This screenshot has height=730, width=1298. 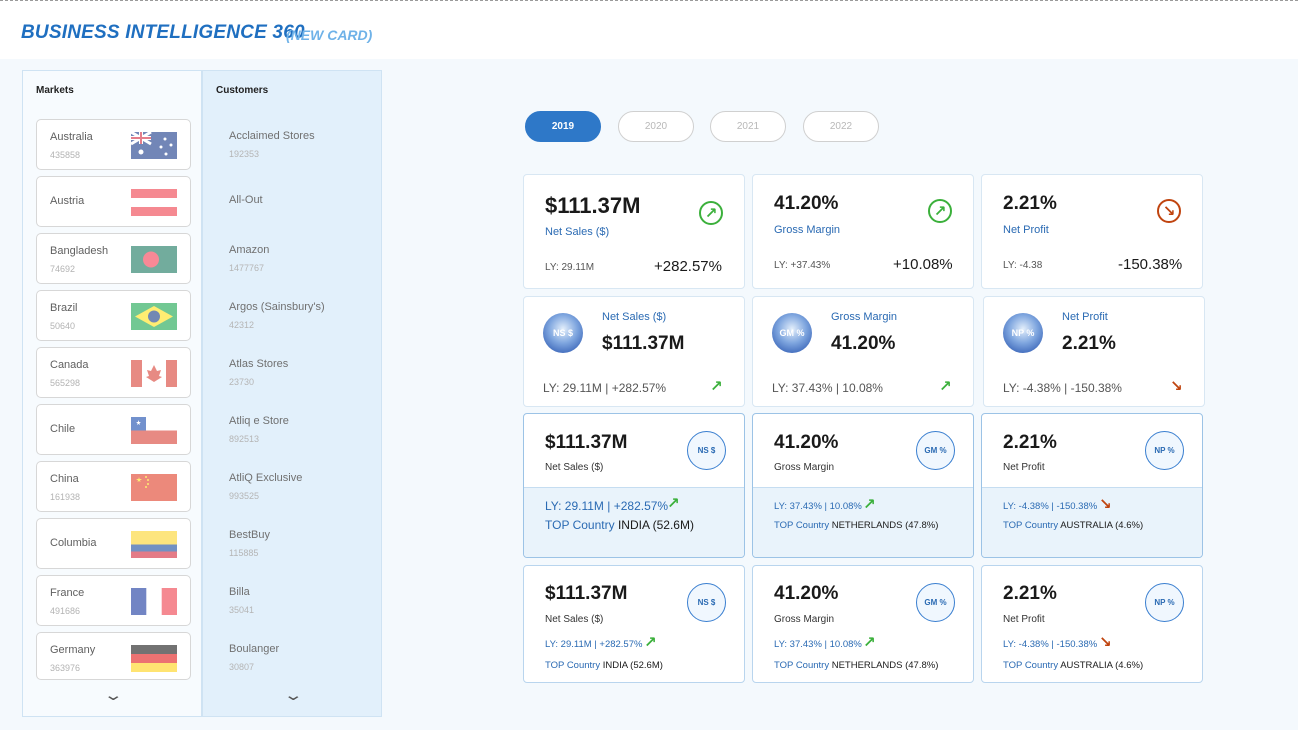 What do you see at coordinates (71, 137) in the screenshot?
I see `market-name: Australia` at bounding box center [71, 137].